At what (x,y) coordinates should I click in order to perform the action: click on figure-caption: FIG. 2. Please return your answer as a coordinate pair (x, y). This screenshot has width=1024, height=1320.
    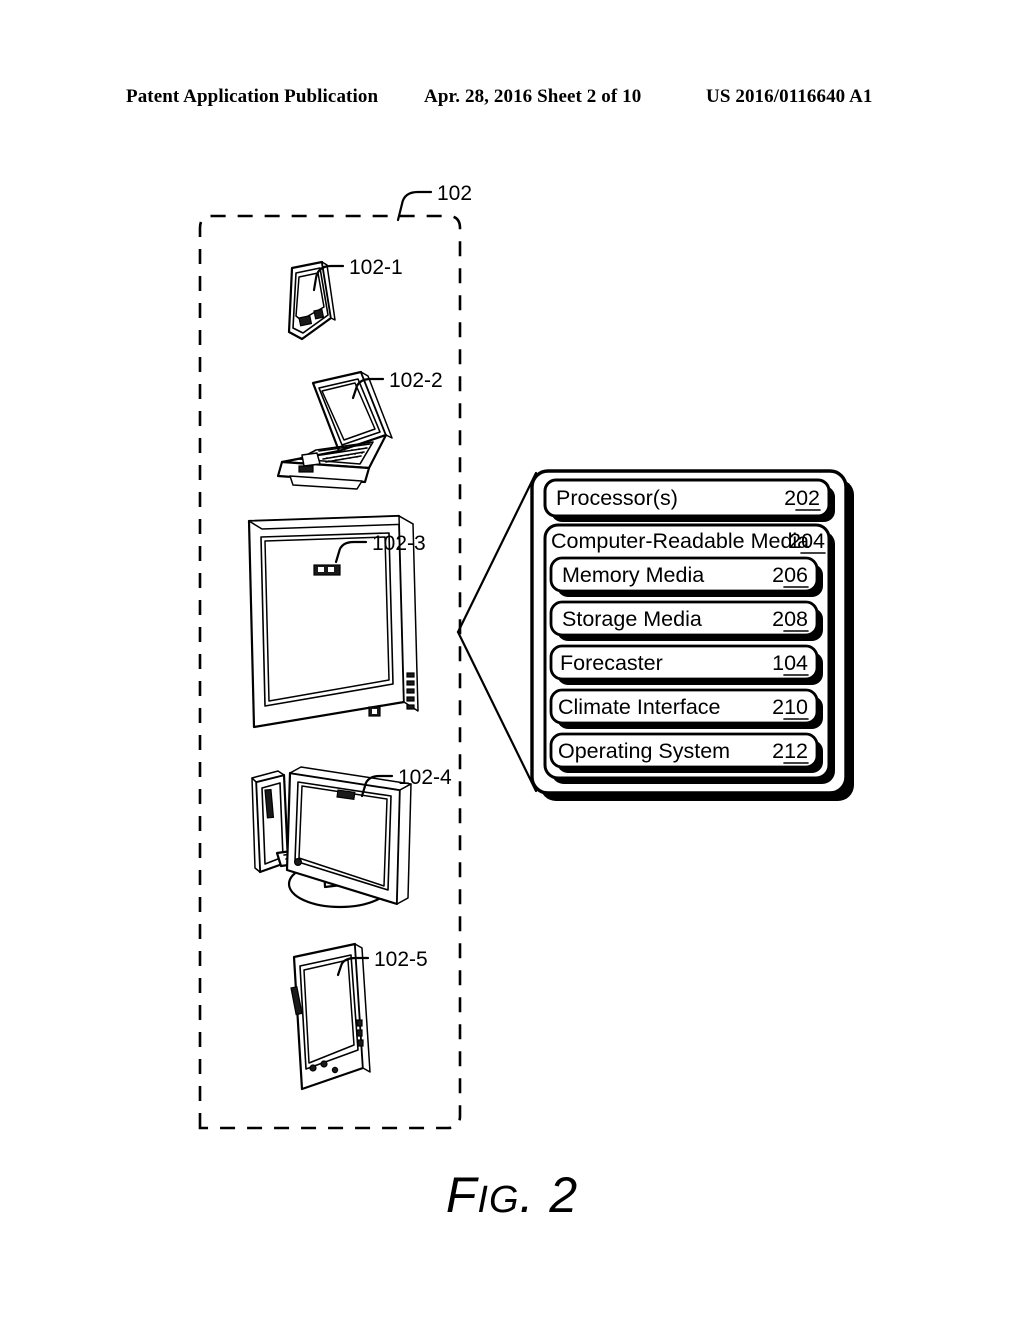
    Looking at the image, I should click on (512, 1195).